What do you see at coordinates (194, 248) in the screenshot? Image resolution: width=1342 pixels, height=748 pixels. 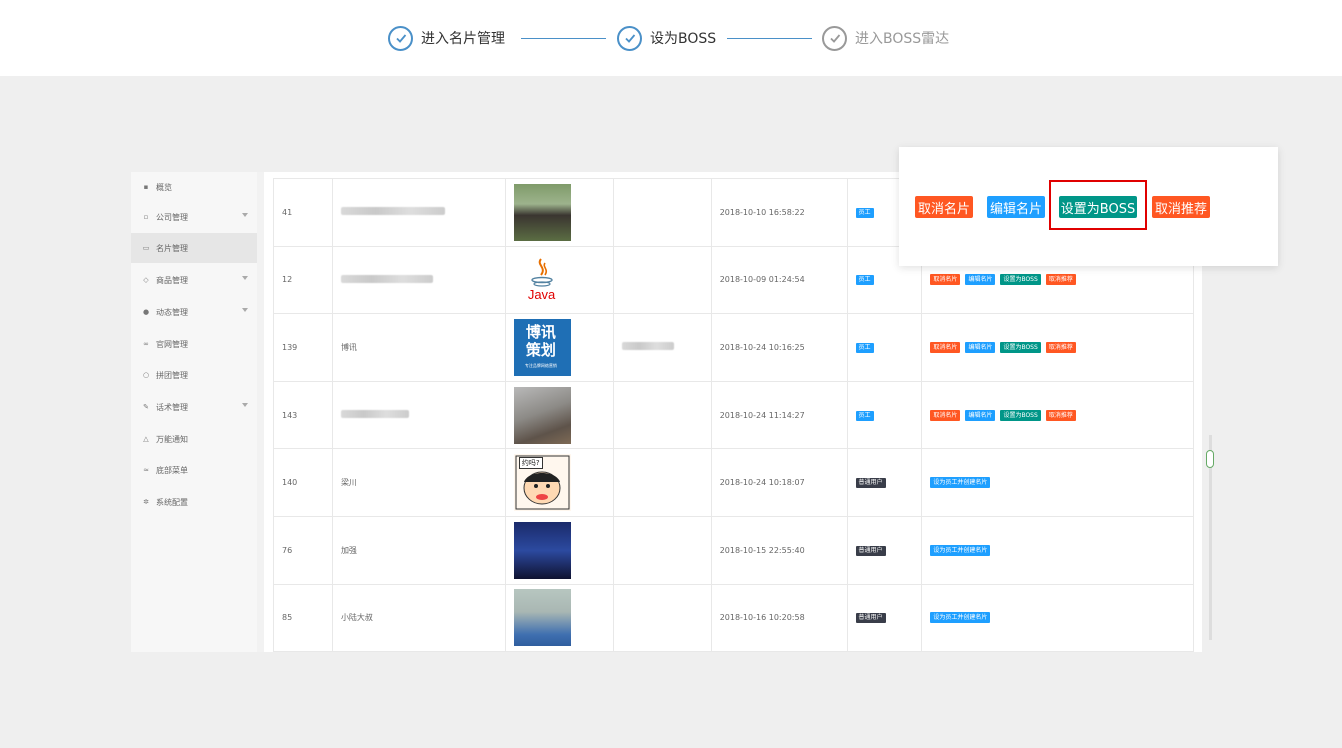 I see `sidebar-item-cards: ▭ 名片管理` at bounding box center [194, 248].